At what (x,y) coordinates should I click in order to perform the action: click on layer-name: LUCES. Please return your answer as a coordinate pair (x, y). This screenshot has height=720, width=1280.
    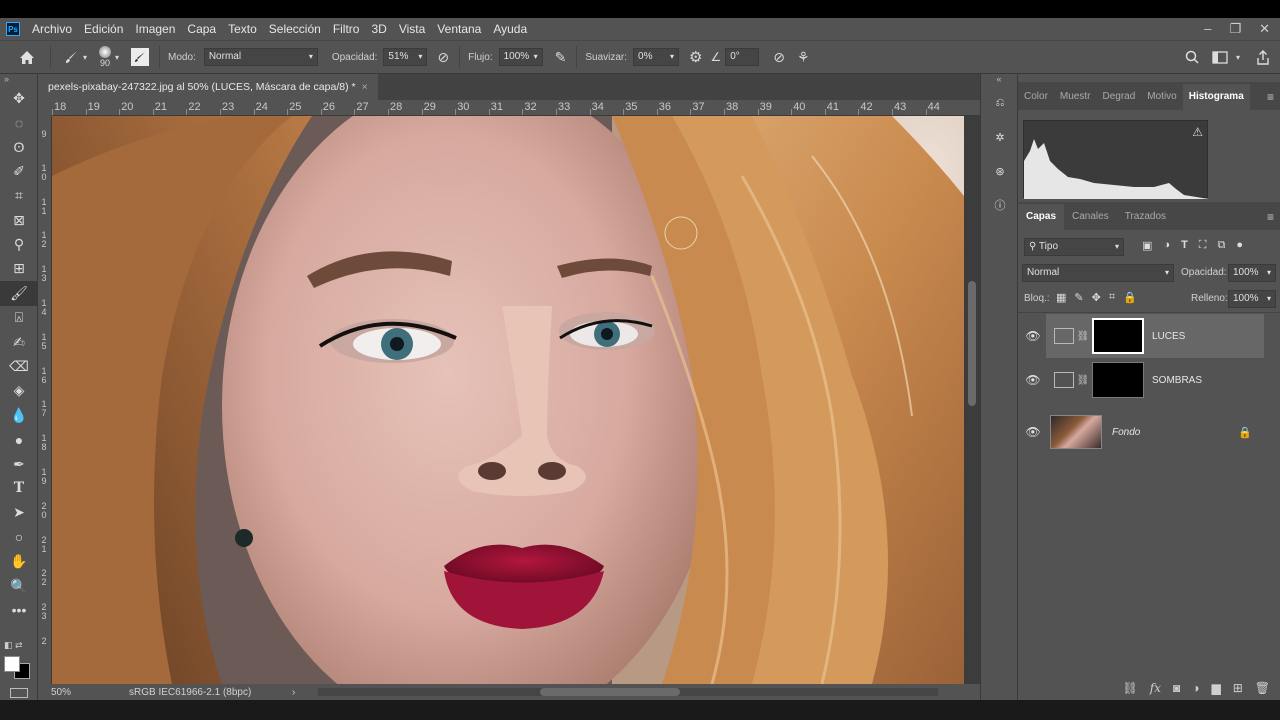
    Looking at the image, I should click on (1168, 336).